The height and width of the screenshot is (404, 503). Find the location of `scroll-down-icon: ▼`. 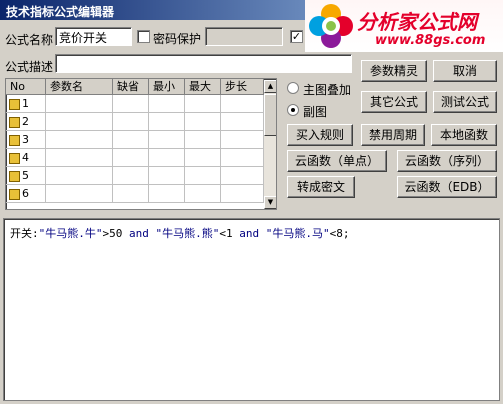

scroll-down-icon: ▼ is located at coordinates (270, 202).